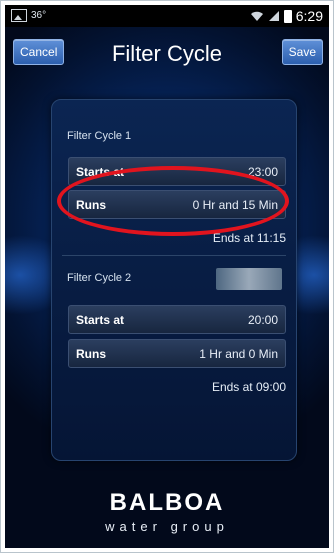 The height and width of the screenshot is (553, 334). Describe the element at coordinates (167, 526) in the screenshot. I see `logo-tagline: water group` at that location.